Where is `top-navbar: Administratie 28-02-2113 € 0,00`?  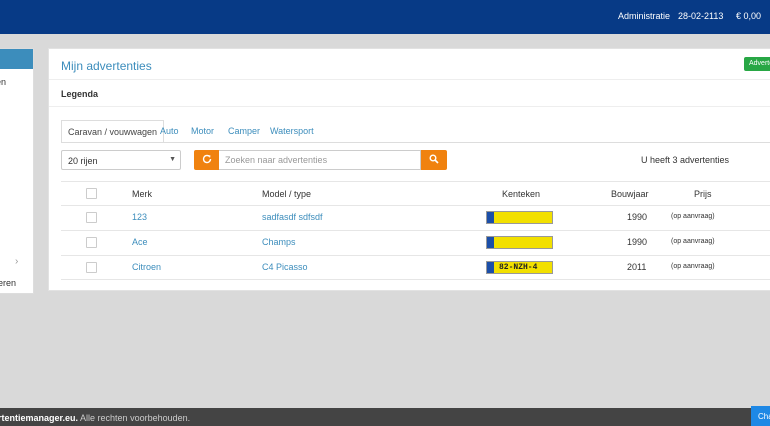 top-navbar: Administratie 28-02-2113 € 0,00 is located at coordinates (385, 17).